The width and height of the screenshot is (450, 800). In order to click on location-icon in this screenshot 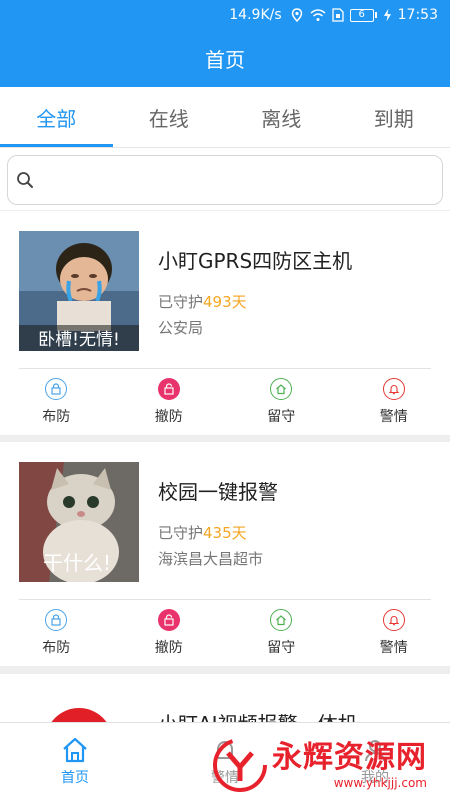, I will do `click(296, 15)`.